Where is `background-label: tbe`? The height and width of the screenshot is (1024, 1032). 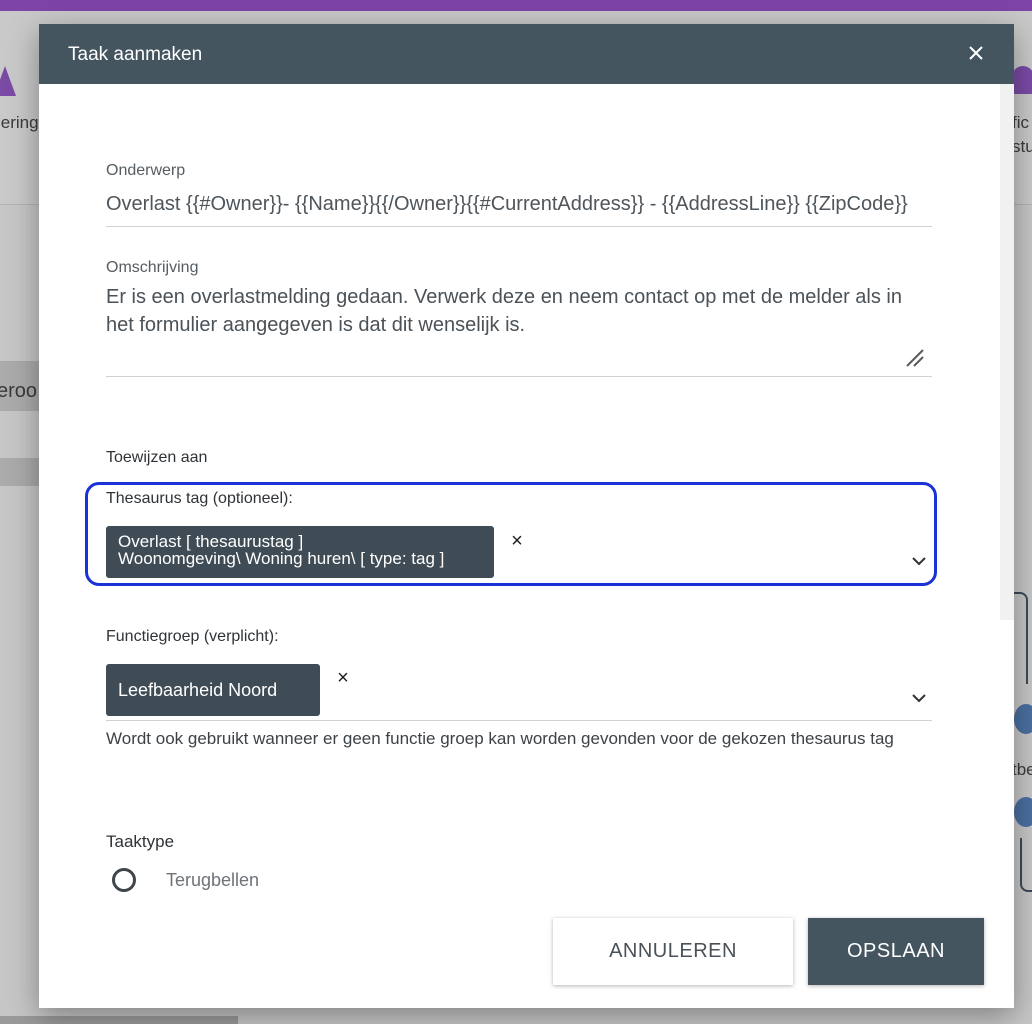 background-label: tbe is located at coordinates (1022, 769).